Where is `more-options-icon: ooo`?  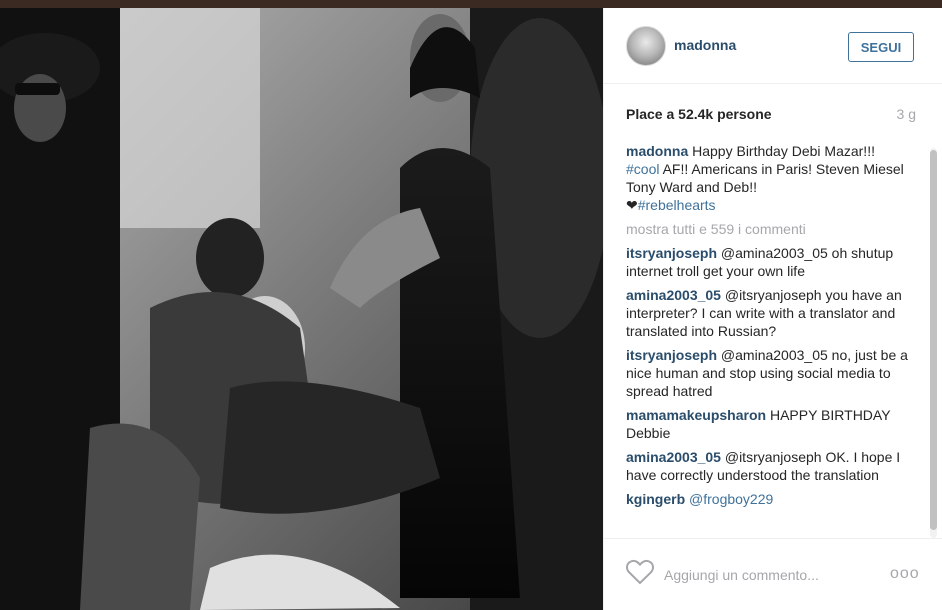 more-options-icon: ooo is located at coordinates (905, 574).